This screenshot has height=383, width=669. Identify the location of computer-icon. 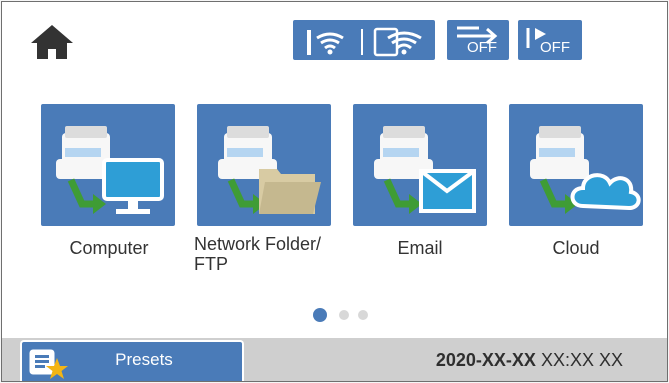
(110, 170).